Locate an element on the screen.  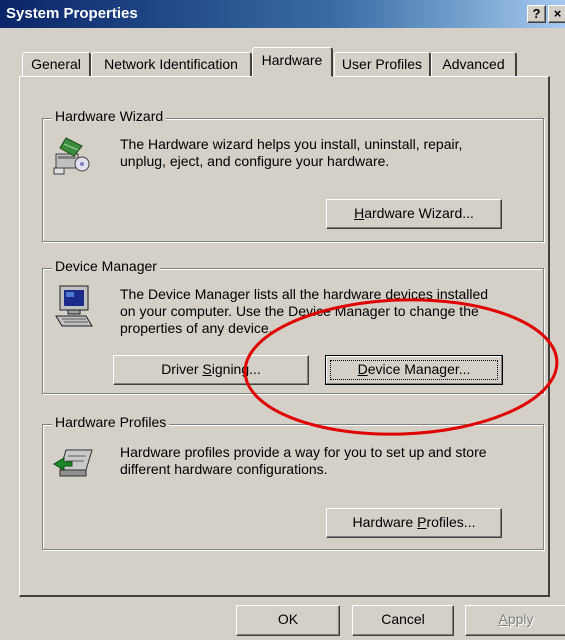
tab-user-profiles: User Profiles is located at coordinates (382, 64).